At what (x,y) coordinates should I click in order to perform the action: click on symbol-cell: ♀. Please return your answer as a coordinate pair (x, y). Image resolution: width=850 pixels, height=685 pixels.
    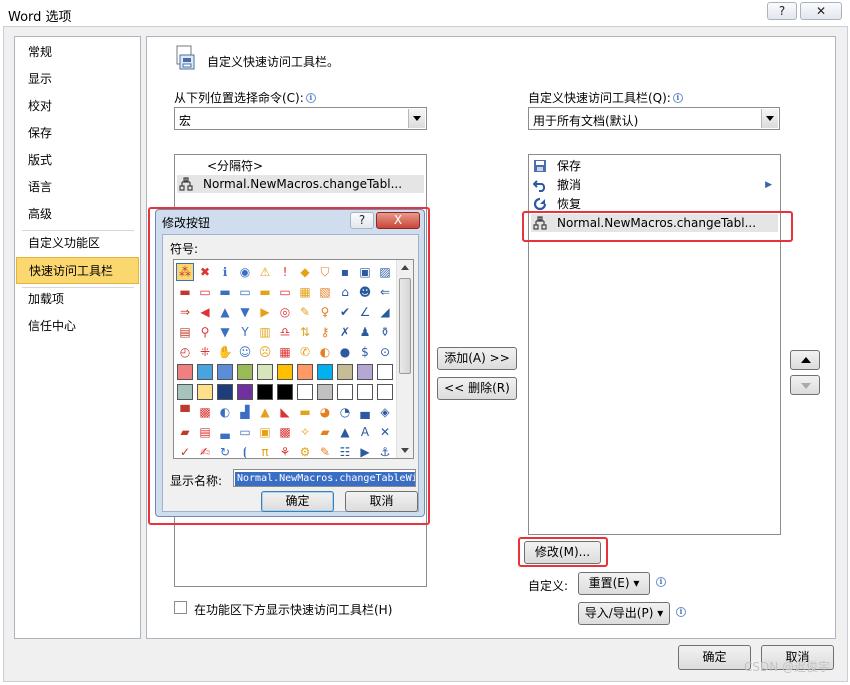
    Looking at the image, I should click on (325, 312).